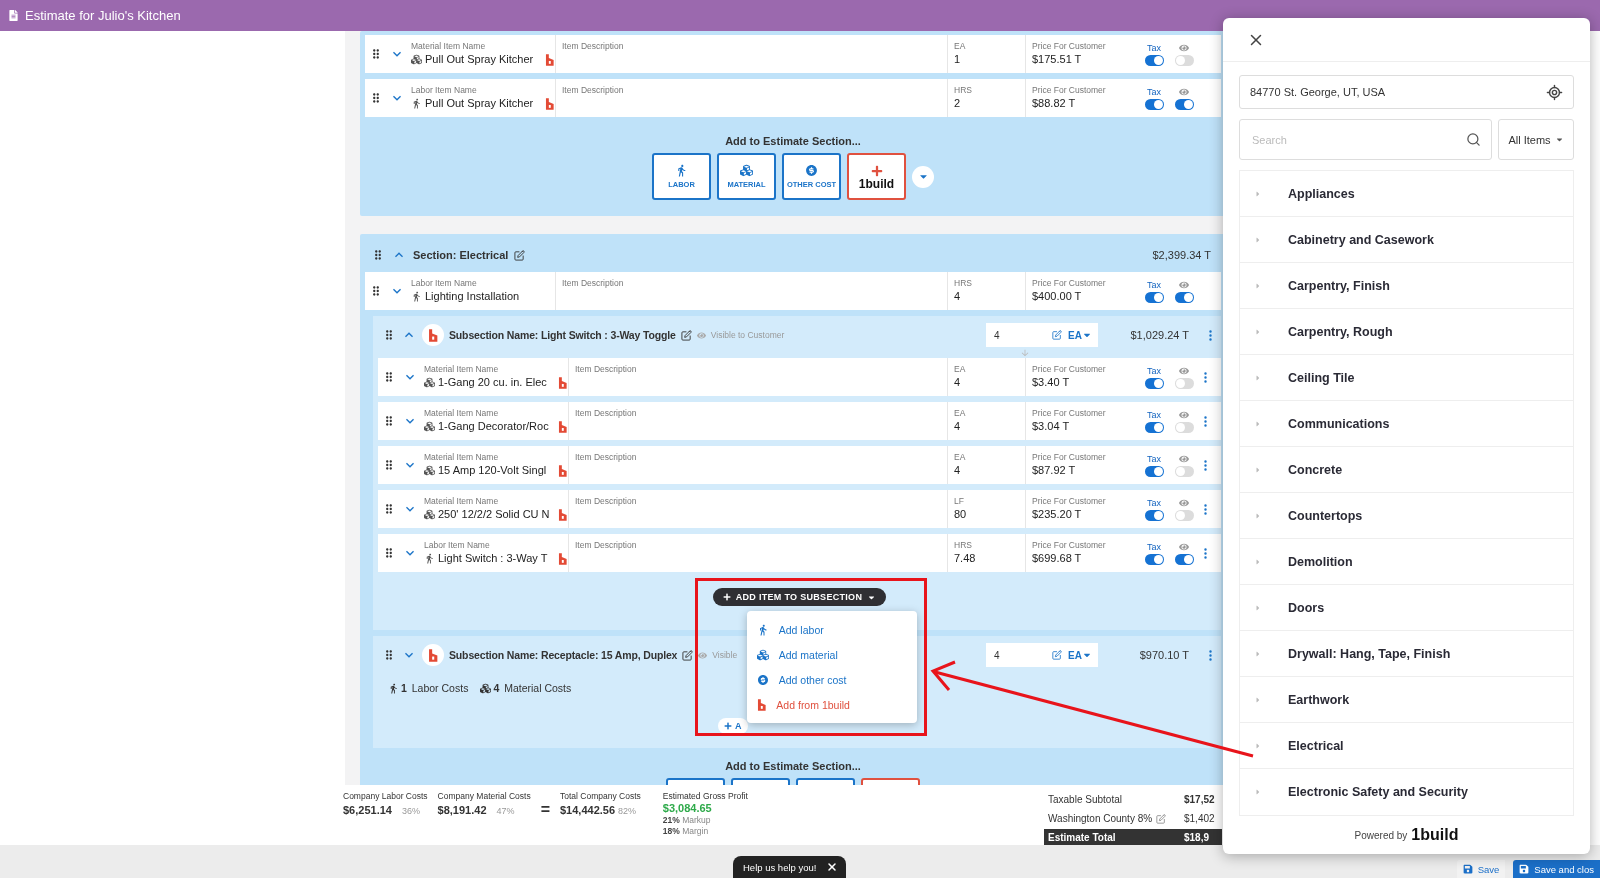 This screenshot has height=878, width=1600. Describe the element at coordinates (686, 831) in the screenshot. I see `margin-text: 18% Margin` at that location.